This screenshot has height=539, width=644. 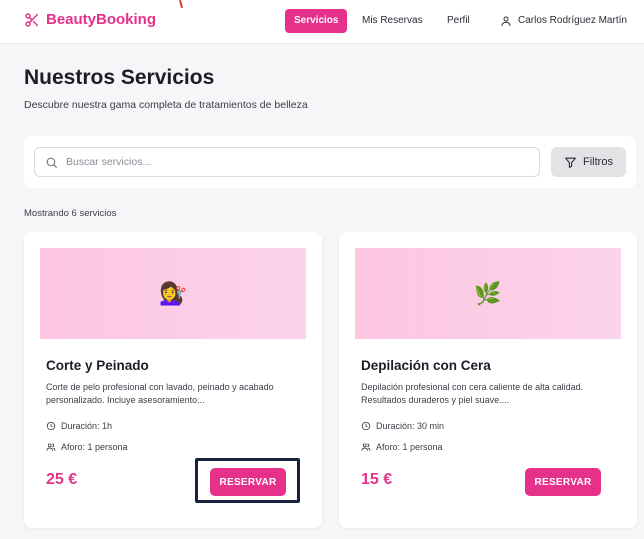 What do you see at coordinates (506, 21) in the screenshot?
I see `user-icon` at bounding box center [506, 21].